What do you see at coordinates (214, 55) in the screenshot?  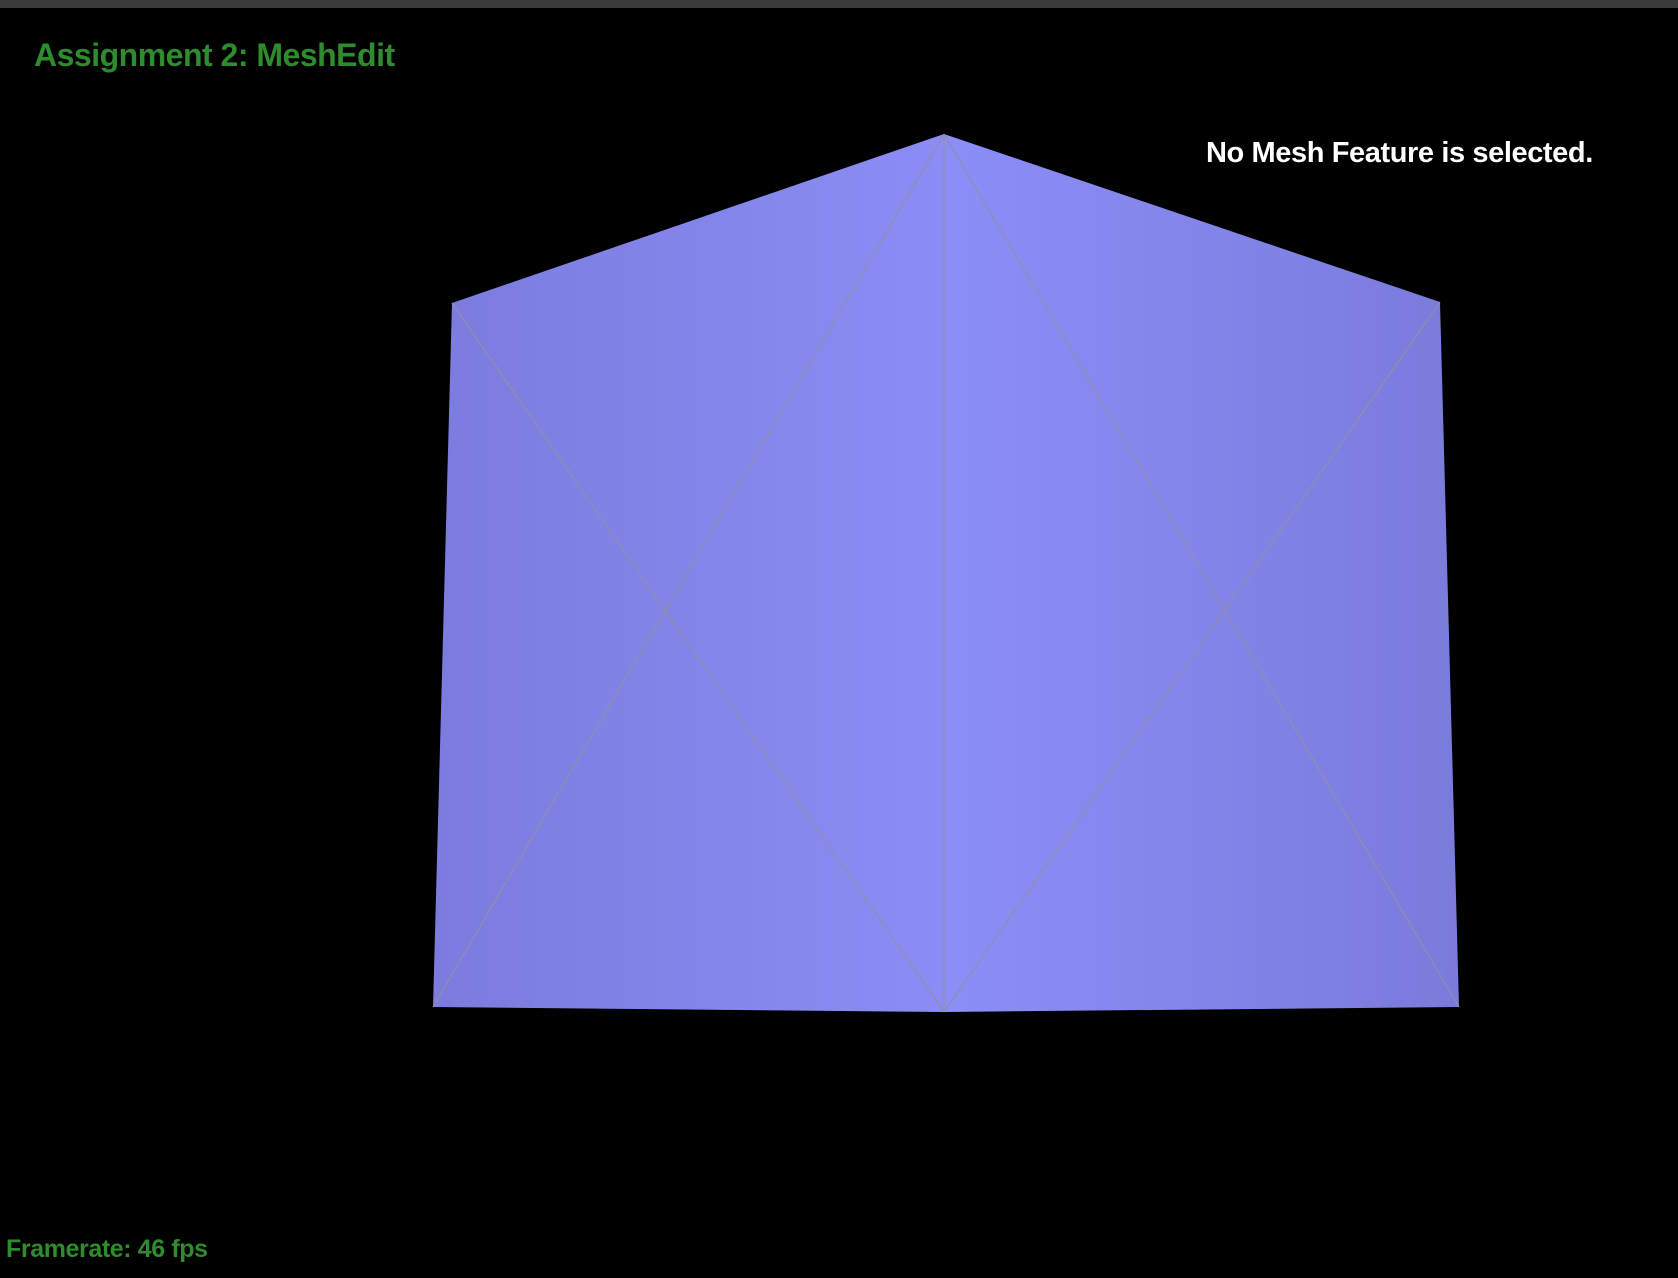 I see `app-title: Assignment 2: MeshEdit` at bounding box center [214, 55].